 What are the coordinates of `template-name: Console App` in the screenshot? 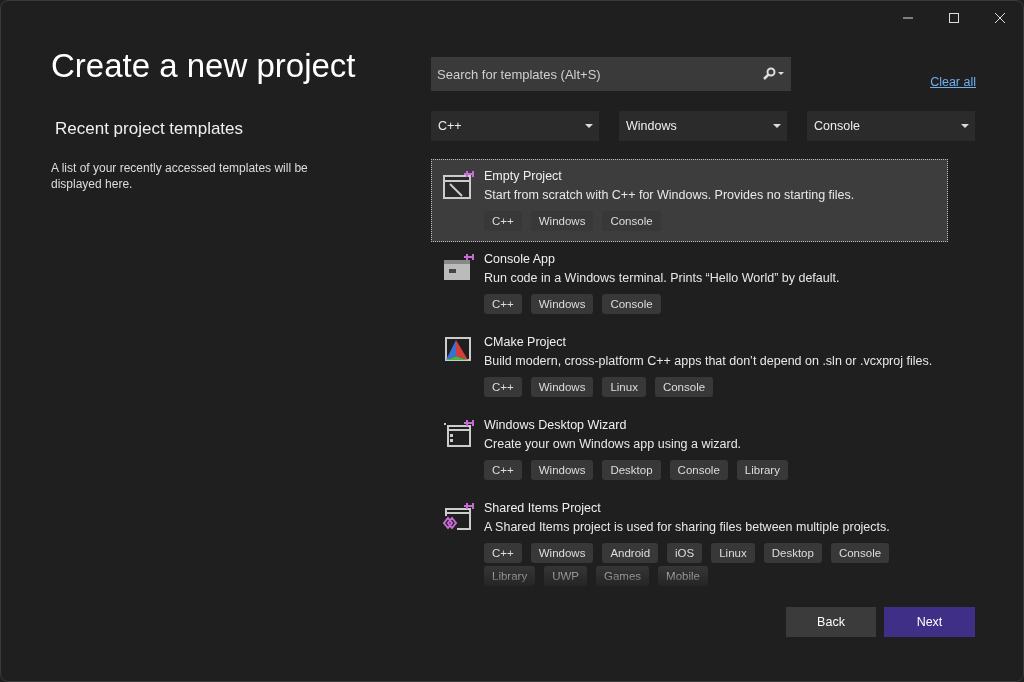 It's located at (520, 259).